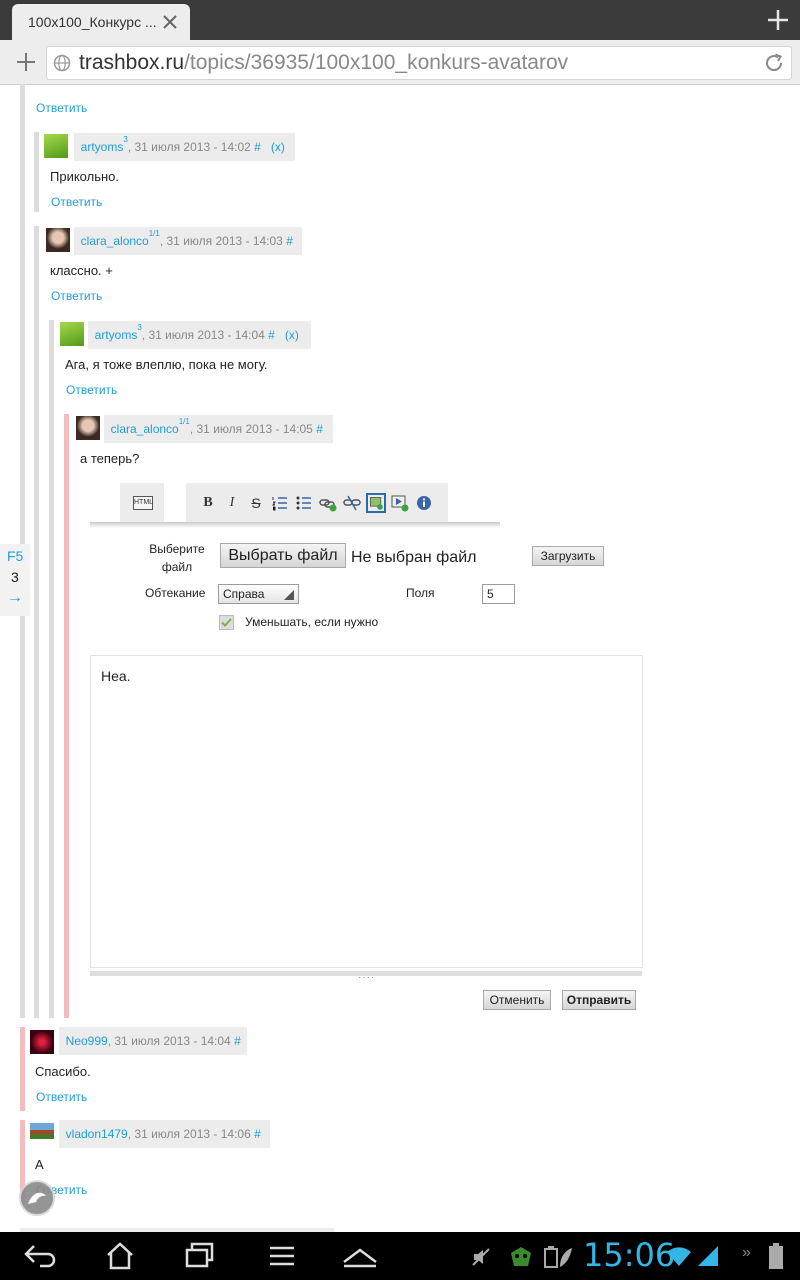 Image resolution: width=800 pixels, height=1280 pixels. I want to click on wifi-icon, so click(679, 1256).